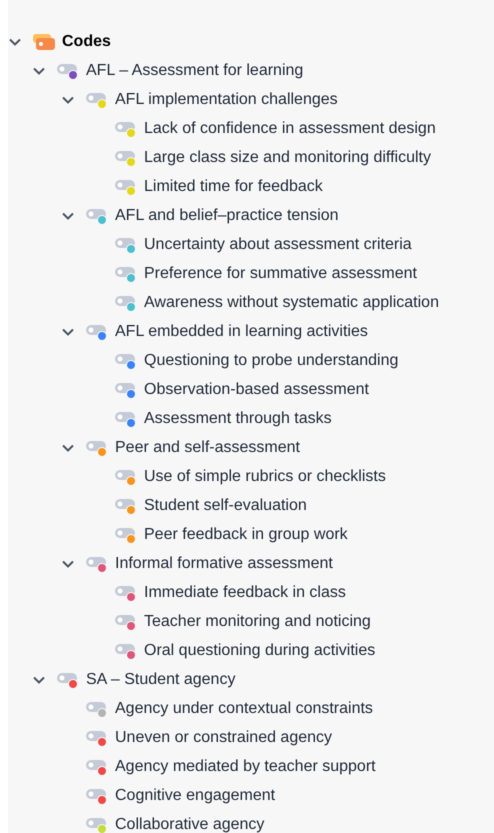  Describe the element at coordinates (260, 650) in the screenshot. I see `code-label: Oral questioning during activities` at that location.